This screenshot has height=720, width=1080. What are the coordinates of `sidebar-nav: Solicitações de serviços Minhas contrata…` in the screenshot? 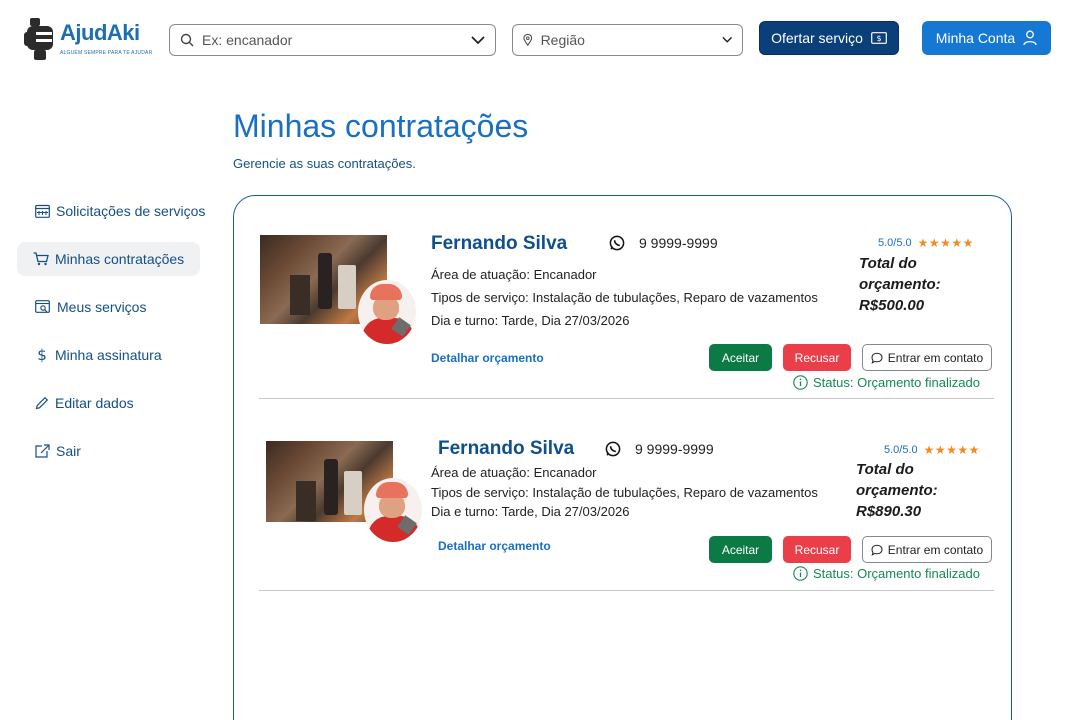 It's located at (112, 338).